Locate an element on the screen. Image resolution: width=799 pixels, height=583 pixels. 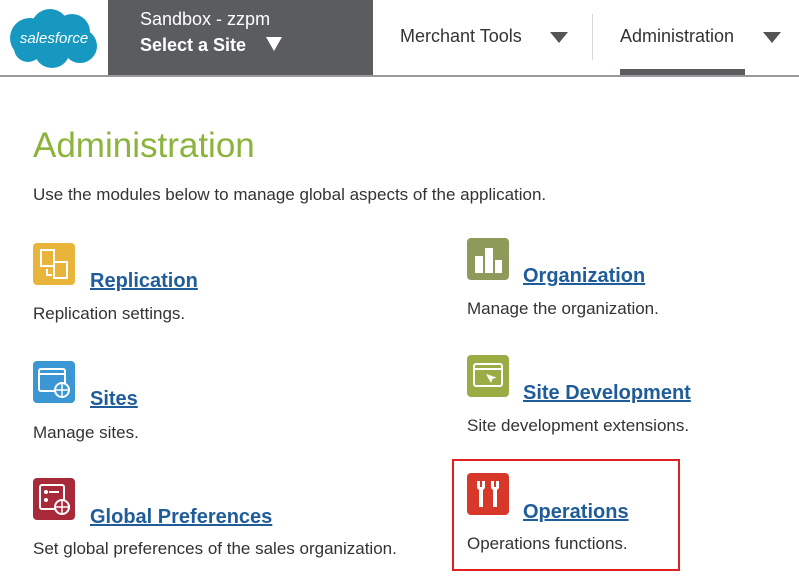
page-title: Administration is located at coordinates (144, 145).